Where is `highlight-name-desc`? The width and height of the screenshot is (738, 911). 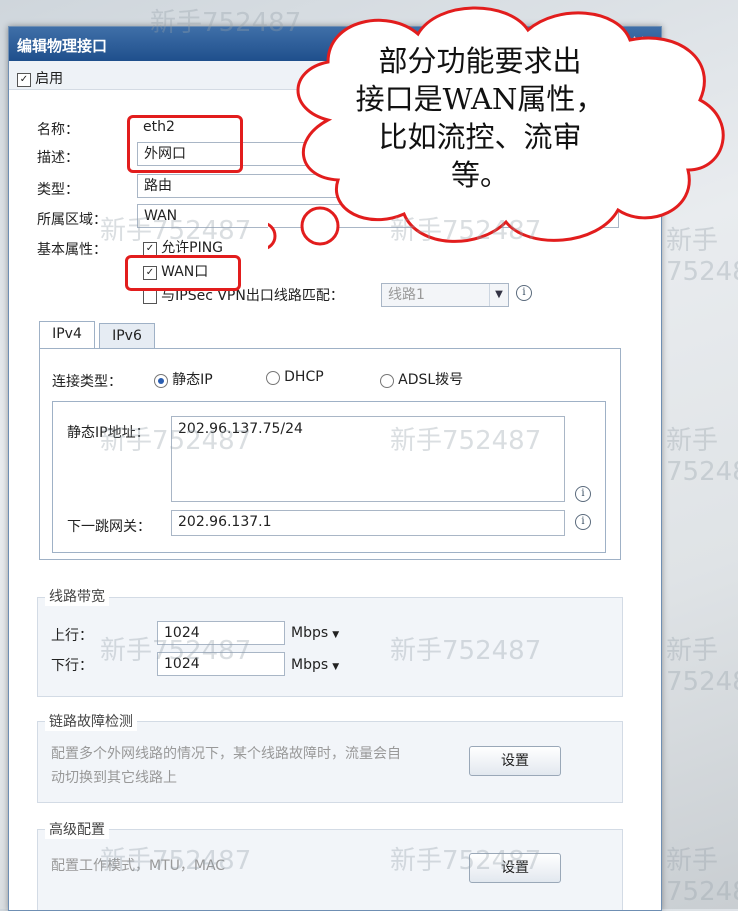
highlight-name-desc is located at coordinates (185, 144).